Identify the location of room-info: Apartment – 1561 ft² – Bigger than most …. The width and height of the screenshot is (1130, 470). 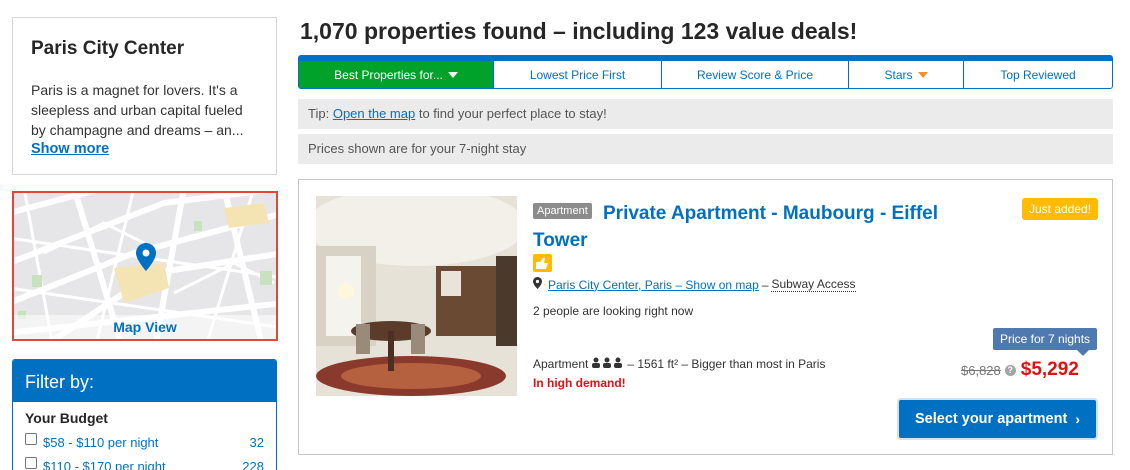
(679, 364).